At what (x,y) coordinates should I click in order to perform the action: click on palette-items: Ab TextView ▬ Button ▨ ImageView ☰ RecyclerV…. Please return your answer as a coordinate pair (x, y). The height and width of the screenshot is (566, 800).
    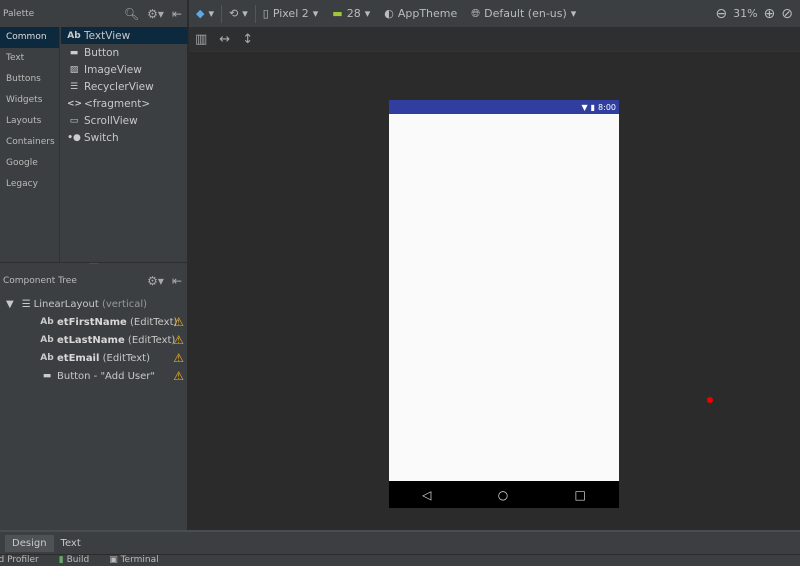
    Looking at the image, I should click on (124, 86).